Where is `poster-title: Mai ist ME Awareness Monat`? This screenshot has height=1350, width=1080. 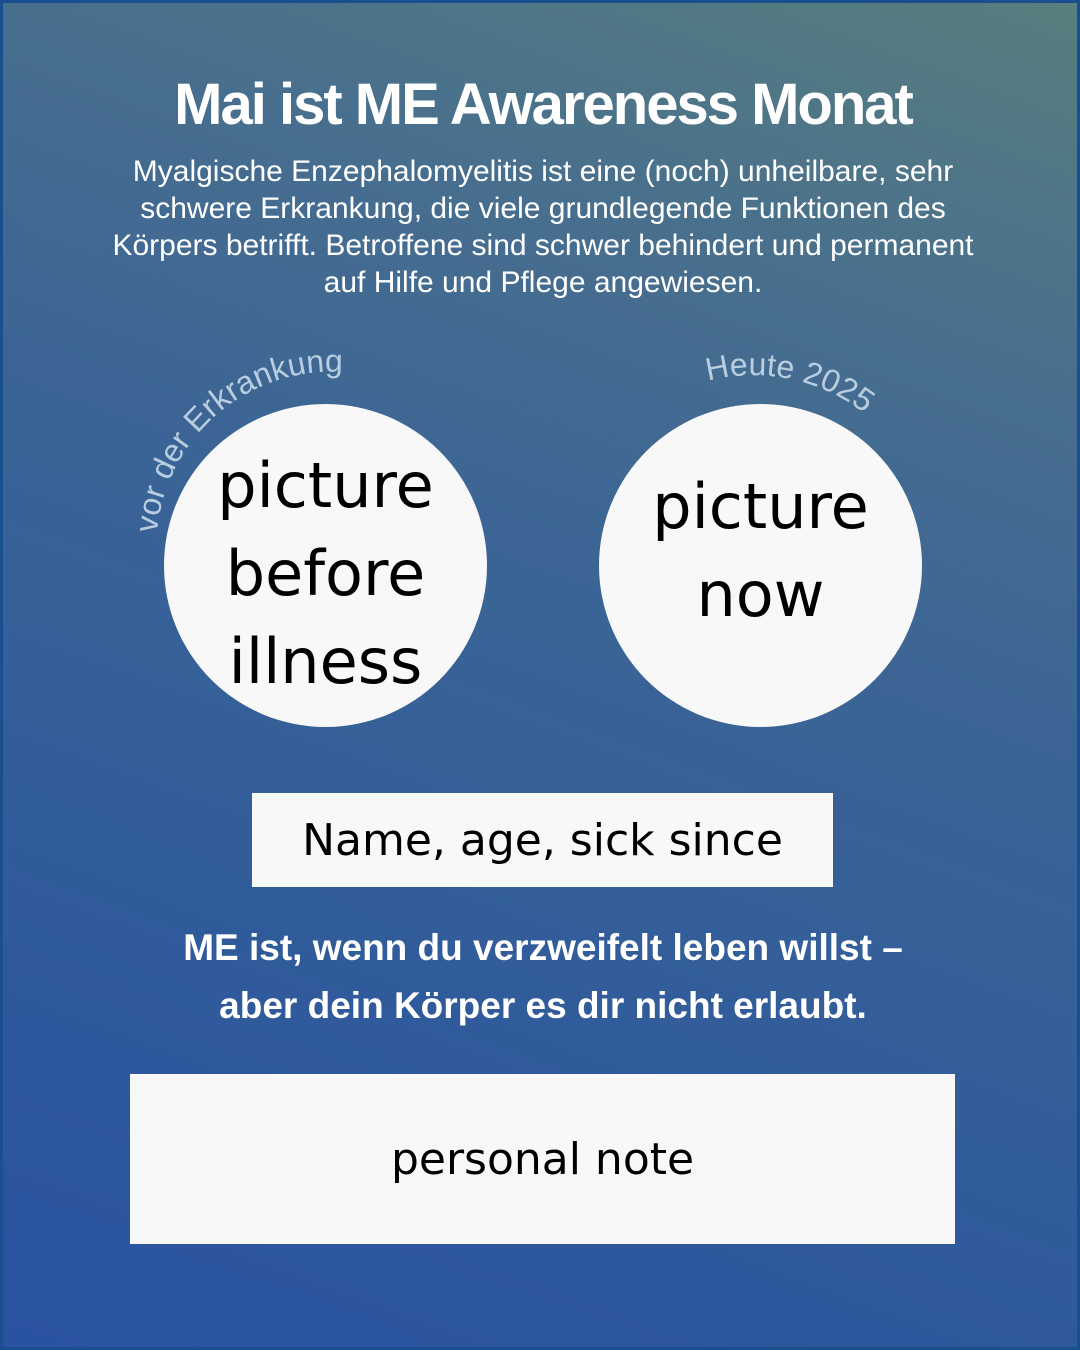
poster-title: Mai ist ME Awareness Monat is located at coordinates (544, 104).